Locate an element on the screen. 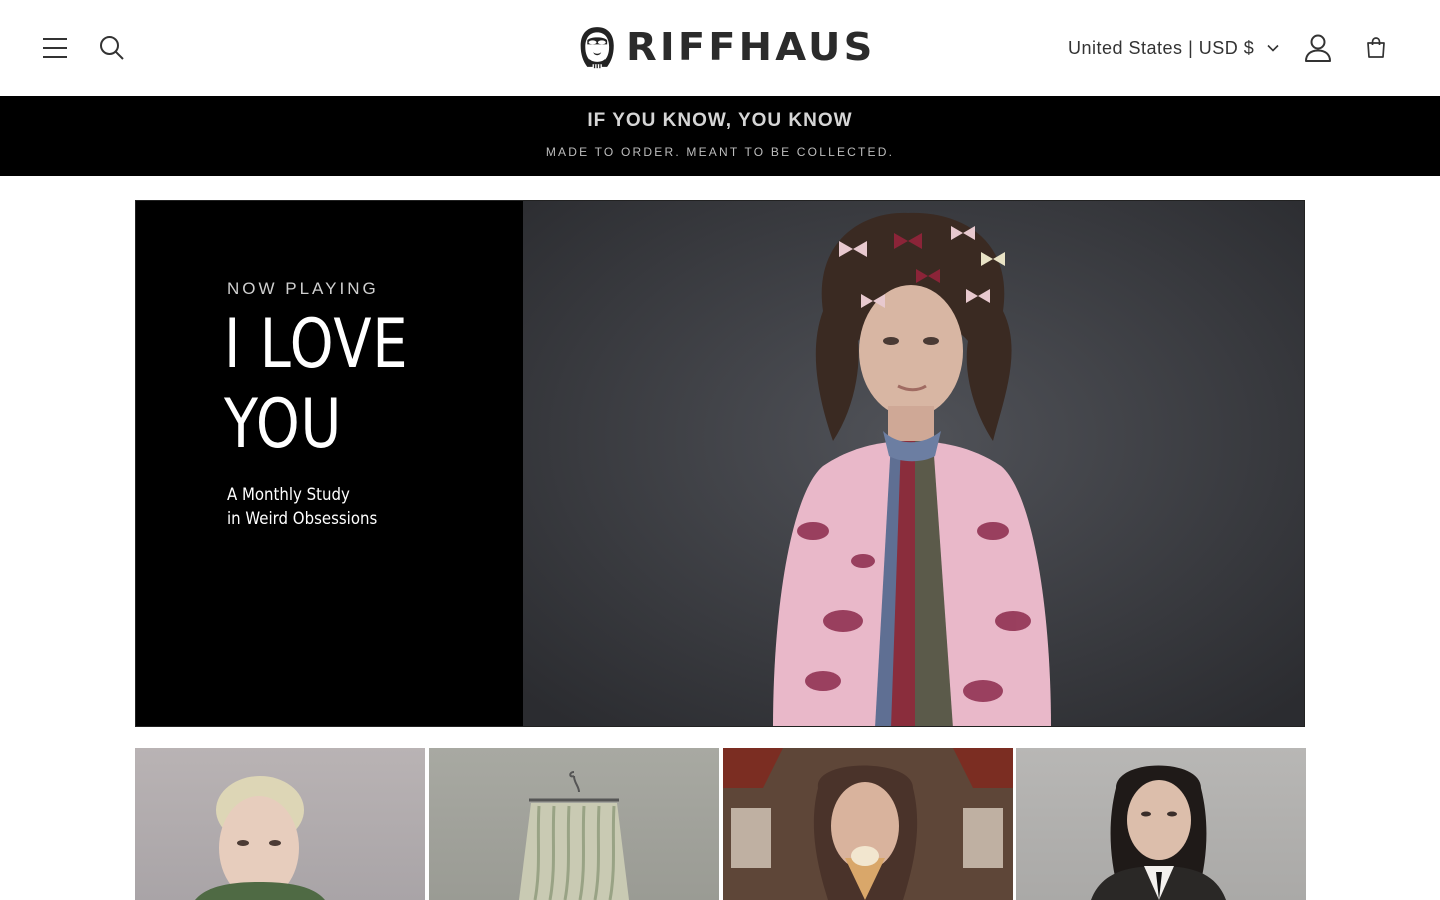 Image resolution: width=1440 pixels, height=900 pixels. announcement-title: IF YOU KNOW, YOU KNOW is located at coordinates (720, 120).